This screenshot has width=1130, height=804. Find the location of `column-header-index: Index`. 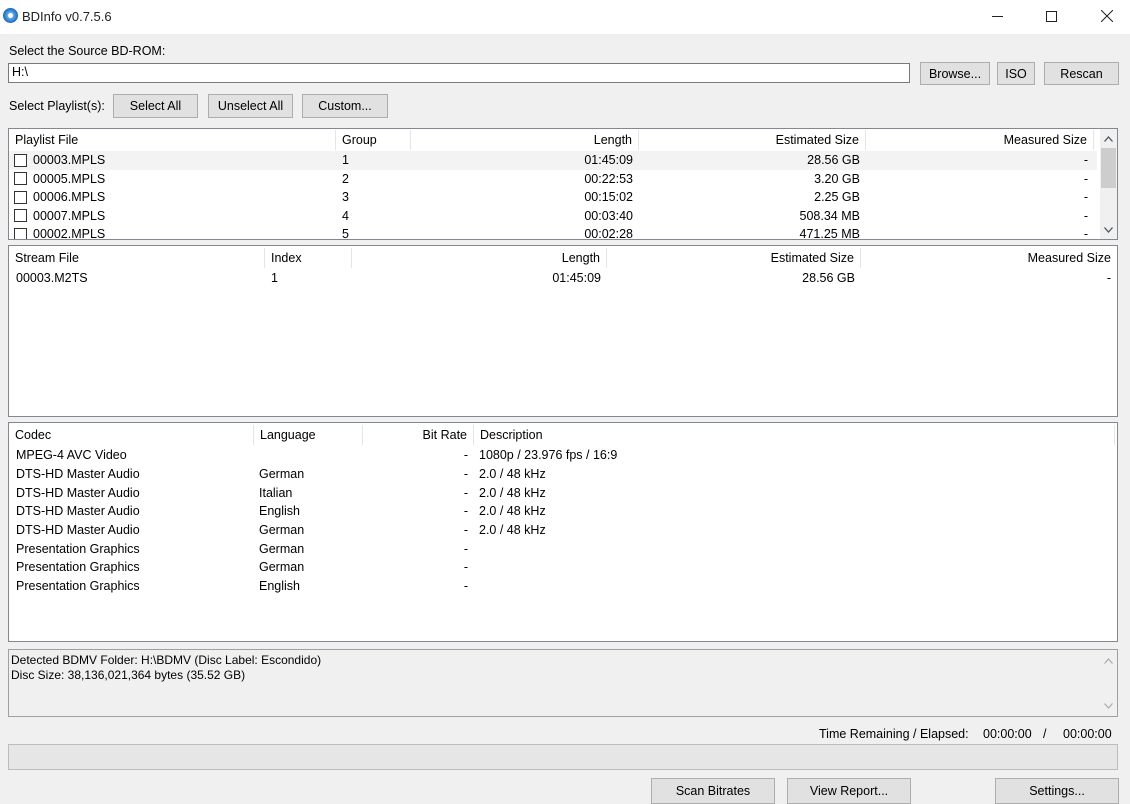

column-header-index: Index is located at coordinates (308, 258).